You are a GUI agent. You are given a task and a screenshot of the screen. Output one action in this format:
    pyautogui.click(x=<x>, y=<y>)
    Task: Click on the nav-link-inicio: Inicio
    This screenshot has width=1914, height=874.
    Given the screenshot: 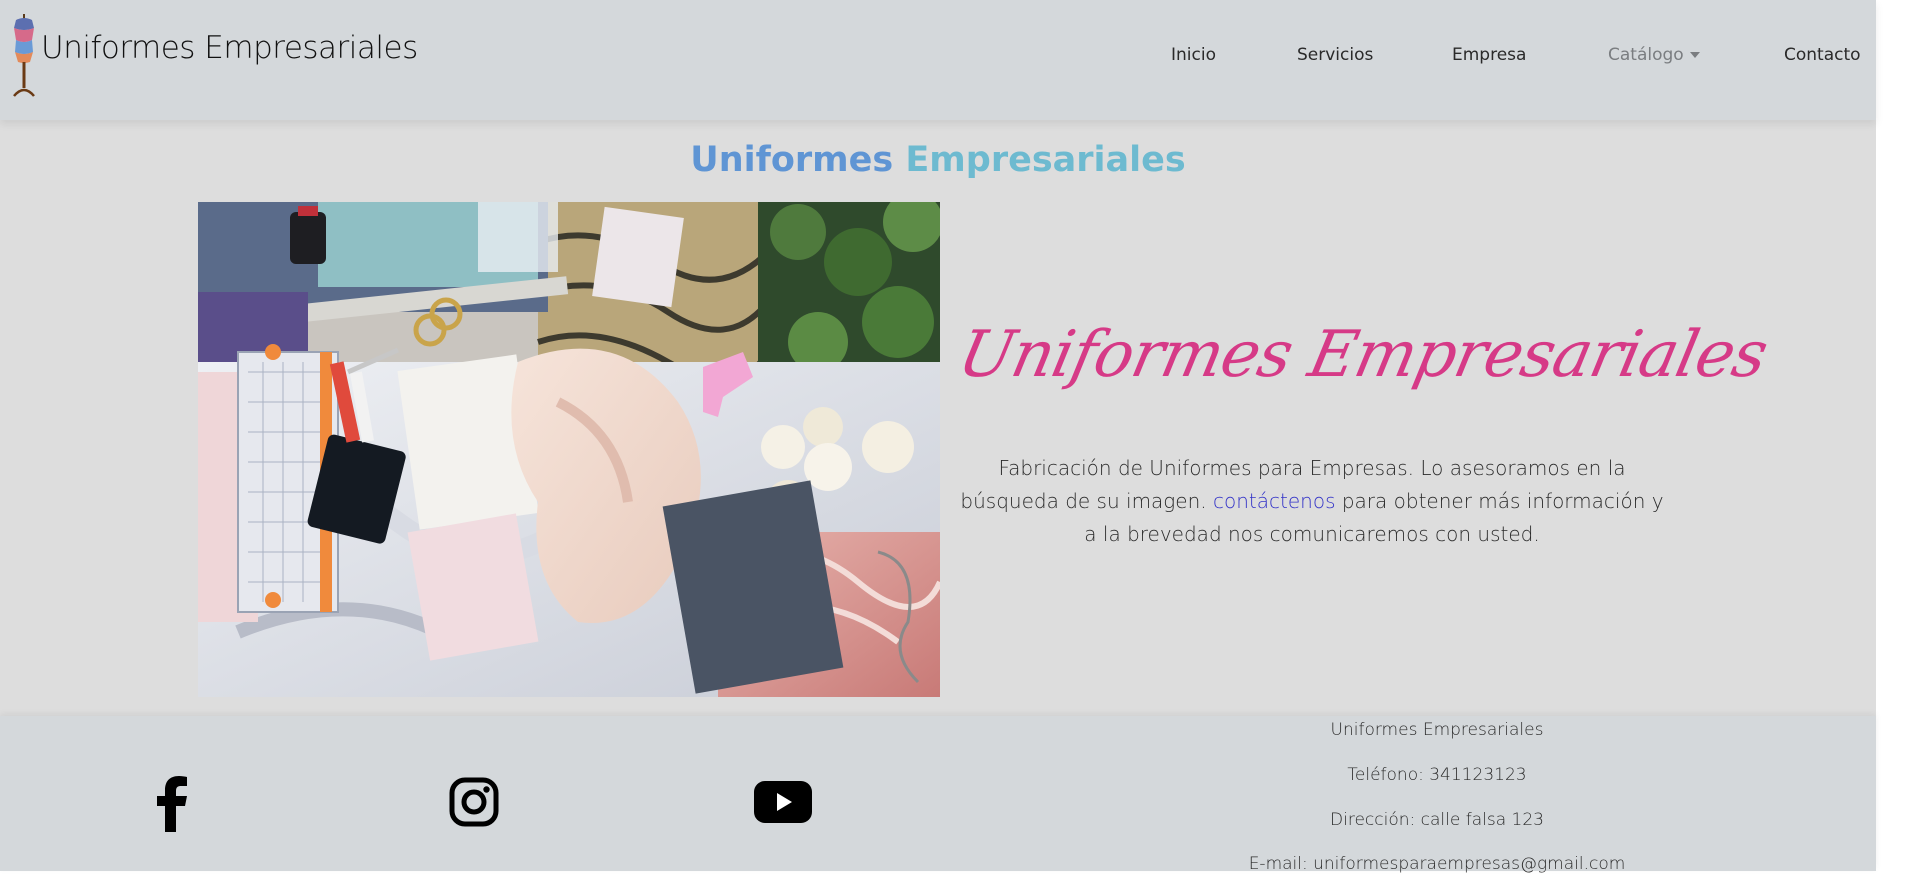 What is the action you would take?
    pyautogui.click(x=1193, y=55)
    